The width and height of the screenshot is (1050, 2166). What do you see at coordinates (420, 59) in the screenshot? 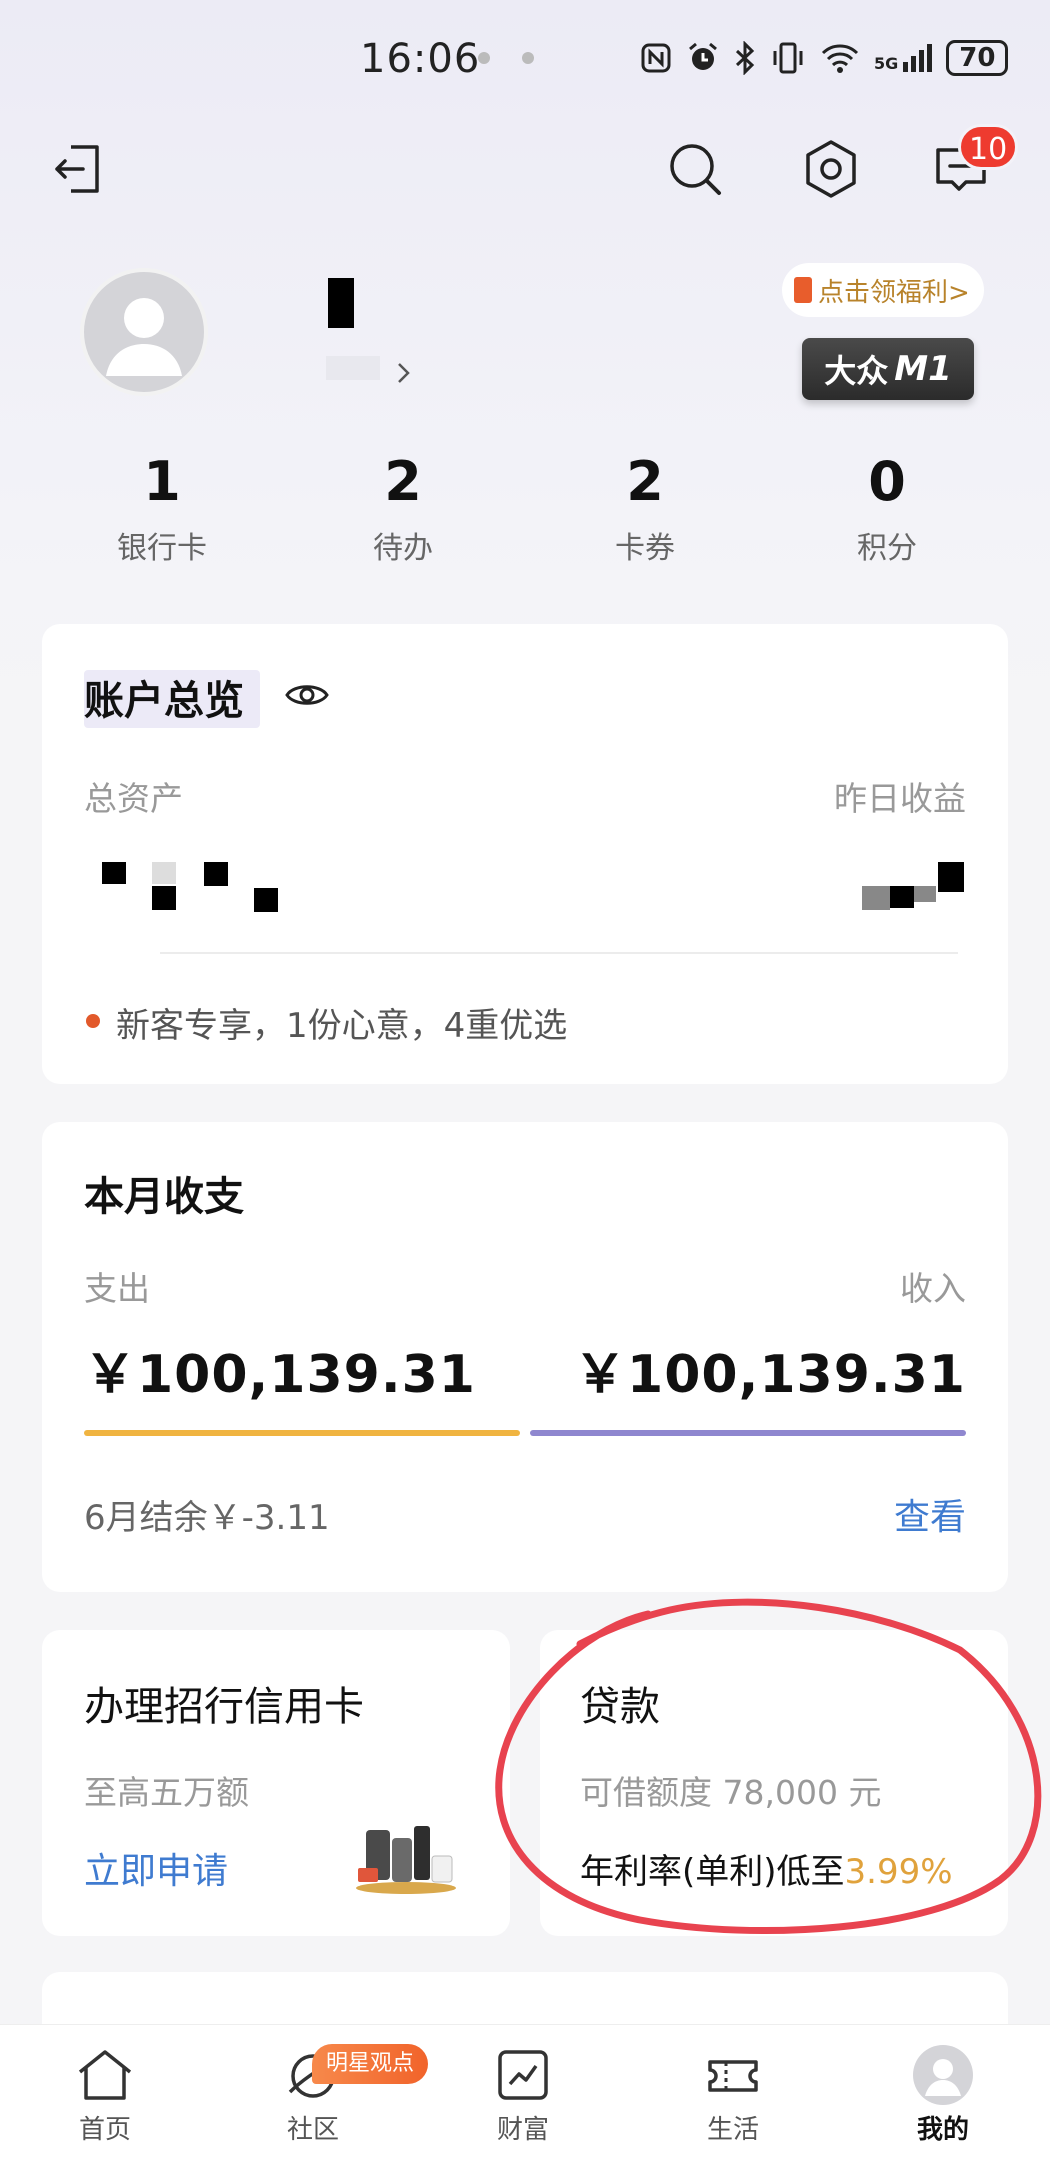
I see `status-time: 16:06` at bounding box center [420, 59].